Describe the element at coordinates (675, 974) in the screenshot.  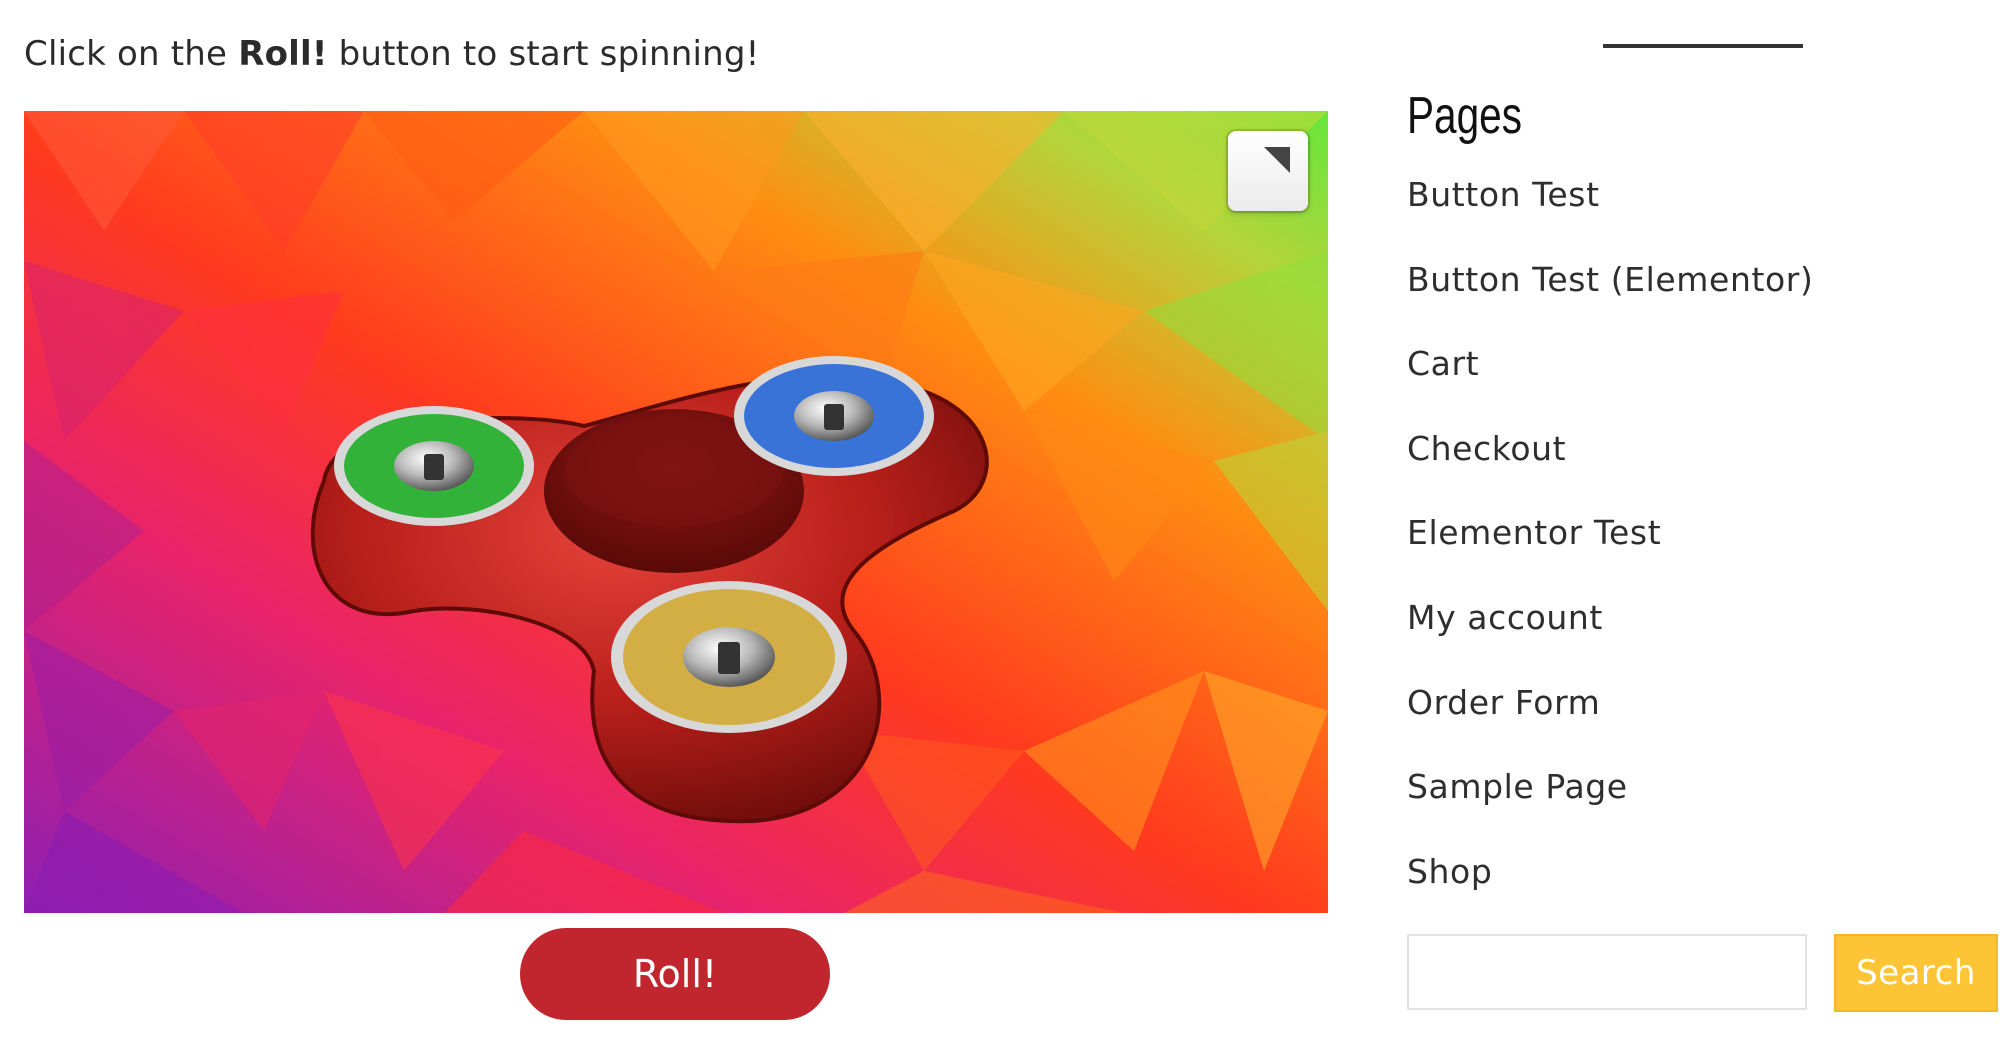
I see `roll-button: Roll!` at that location.